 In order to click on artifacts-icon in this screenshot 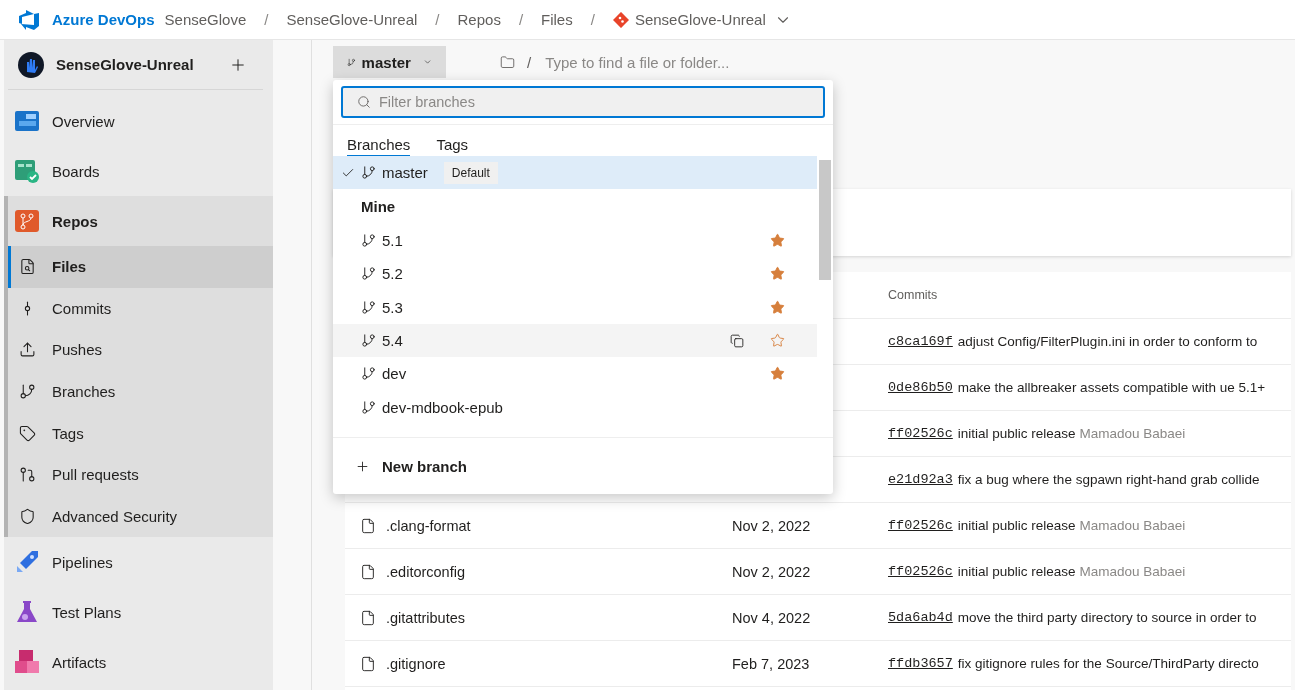, I will do `click(27, 662)`.